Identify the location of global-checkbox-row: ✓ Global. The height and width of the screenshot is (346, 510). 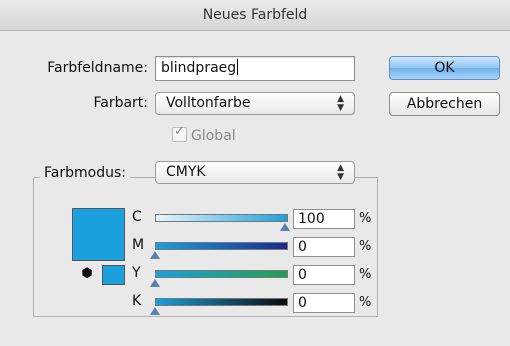
(204, 134).